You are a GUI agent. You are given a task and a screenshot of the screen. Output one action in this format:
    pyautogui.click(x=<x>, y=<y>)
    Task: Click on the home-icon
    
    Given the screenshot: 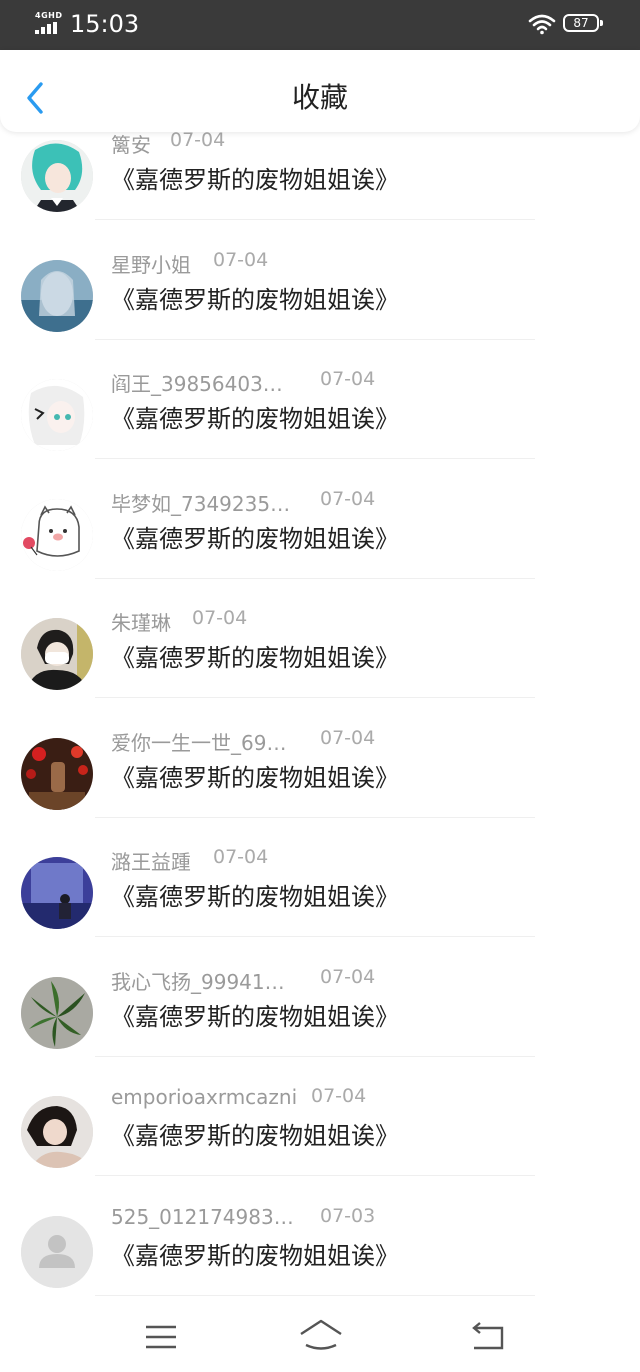 What is the action you would take?
    pyautogui.click(x=321, y=1334)
    